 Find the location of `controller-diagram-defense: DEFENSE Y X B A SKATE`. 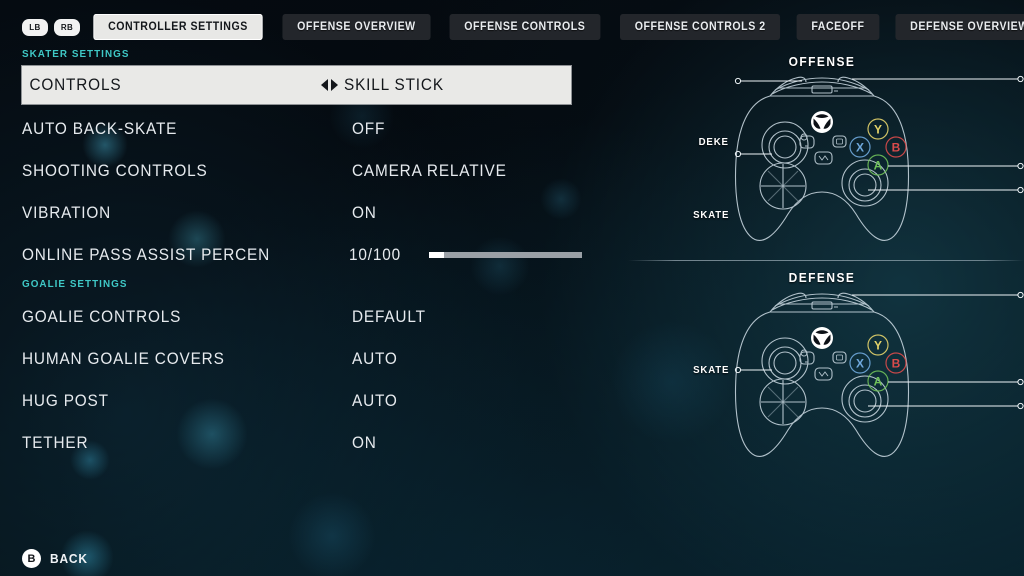

controller-diagram-defense: DEFENSE Y X B A SKATE is located at coordinates (822, 370).